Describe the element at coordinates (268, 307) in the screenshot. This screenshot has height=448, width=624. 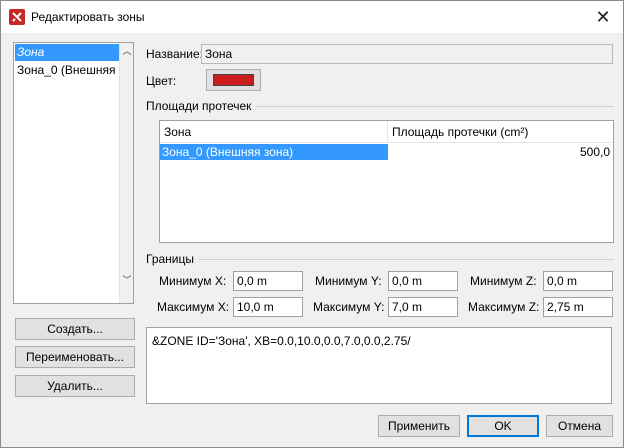
I see `max-x-field: 10,0 m` at that location.